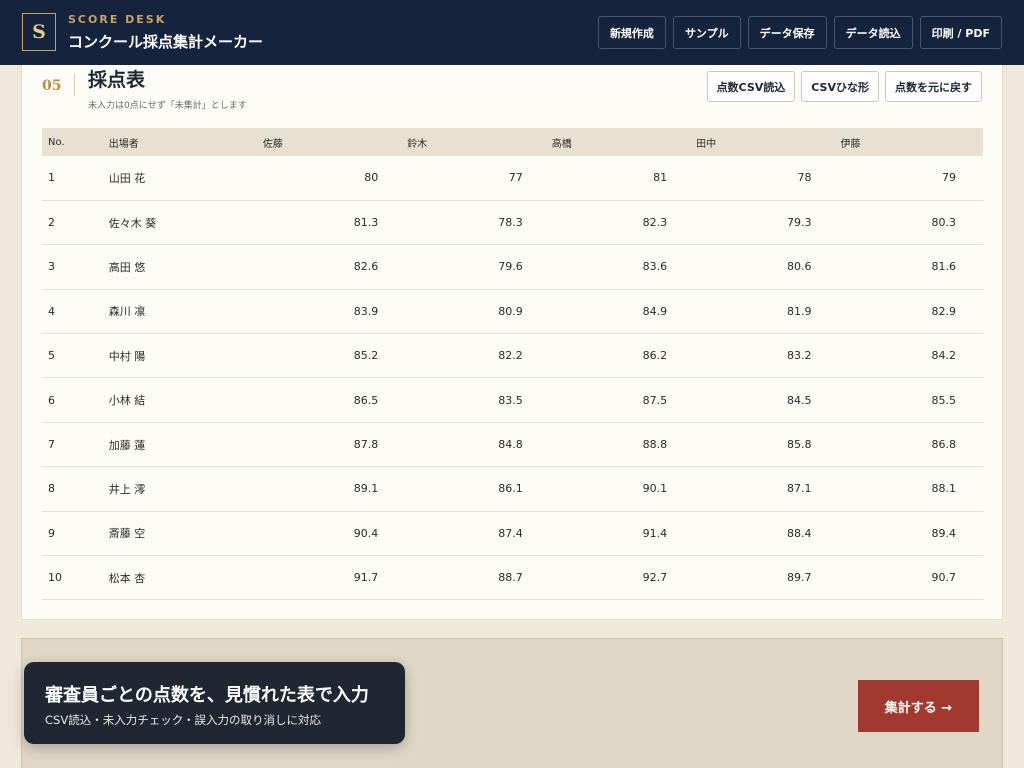  I want to click on score-cell: 86.5, so click(333, 400).